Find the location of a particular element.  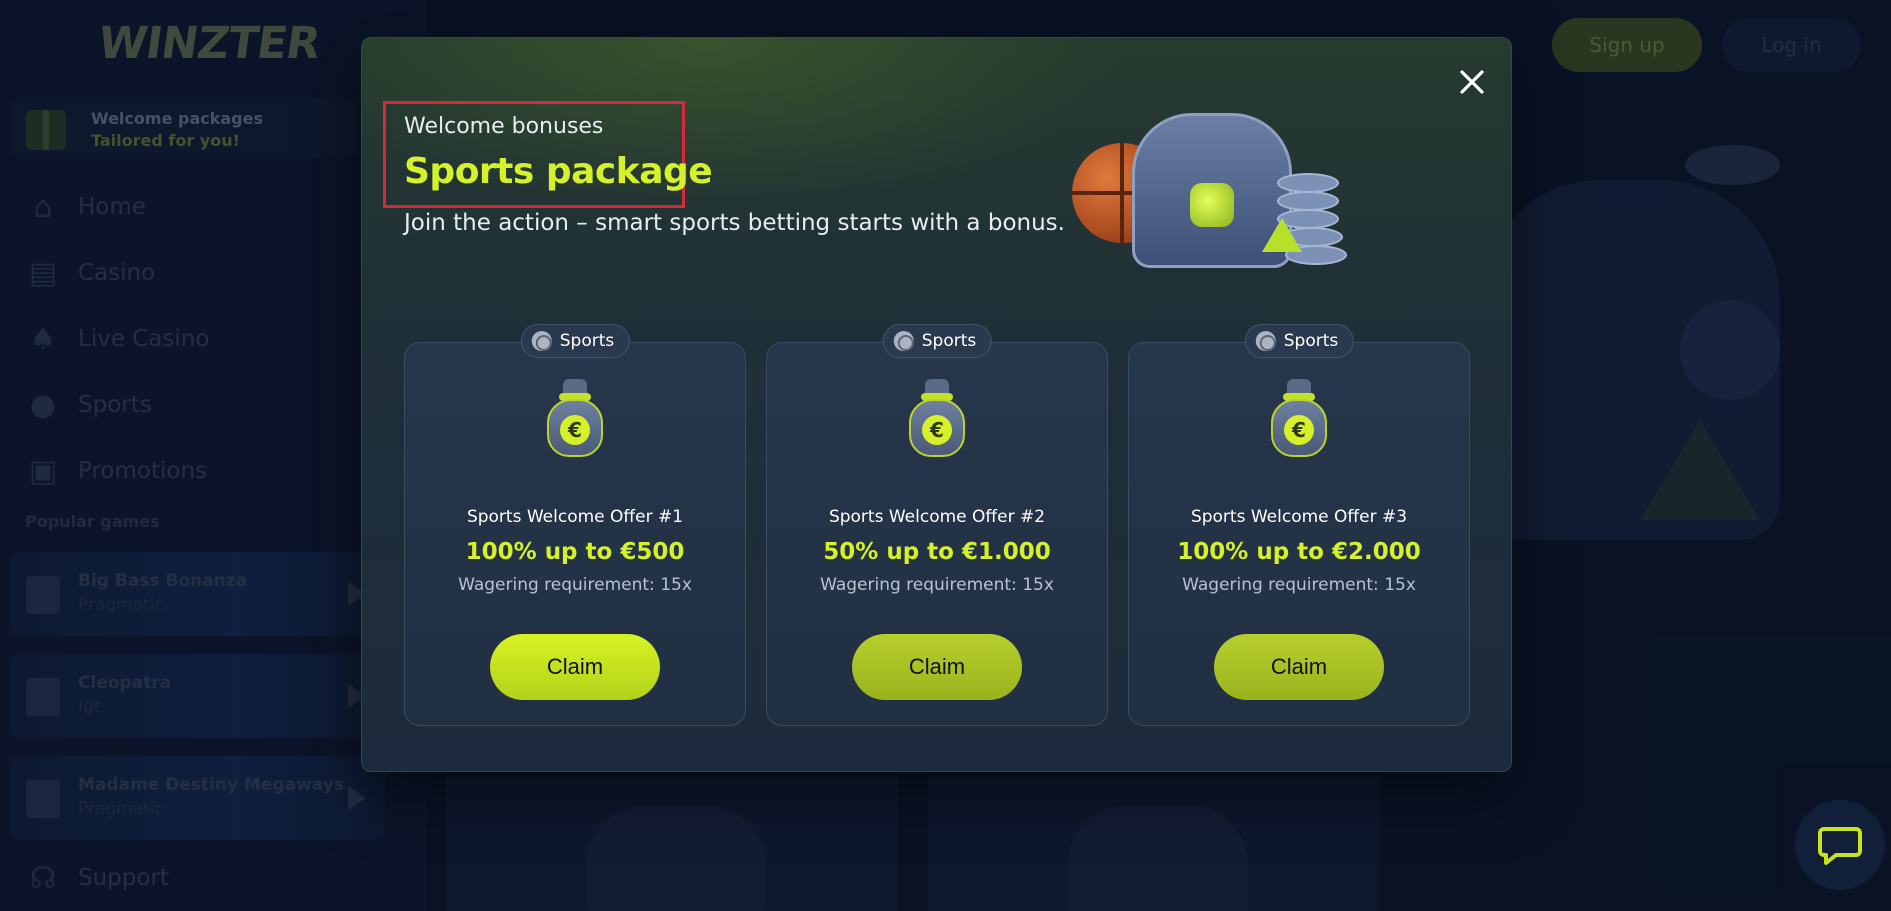

treasure-chest-illustration is located at coordinates (1222, 188).